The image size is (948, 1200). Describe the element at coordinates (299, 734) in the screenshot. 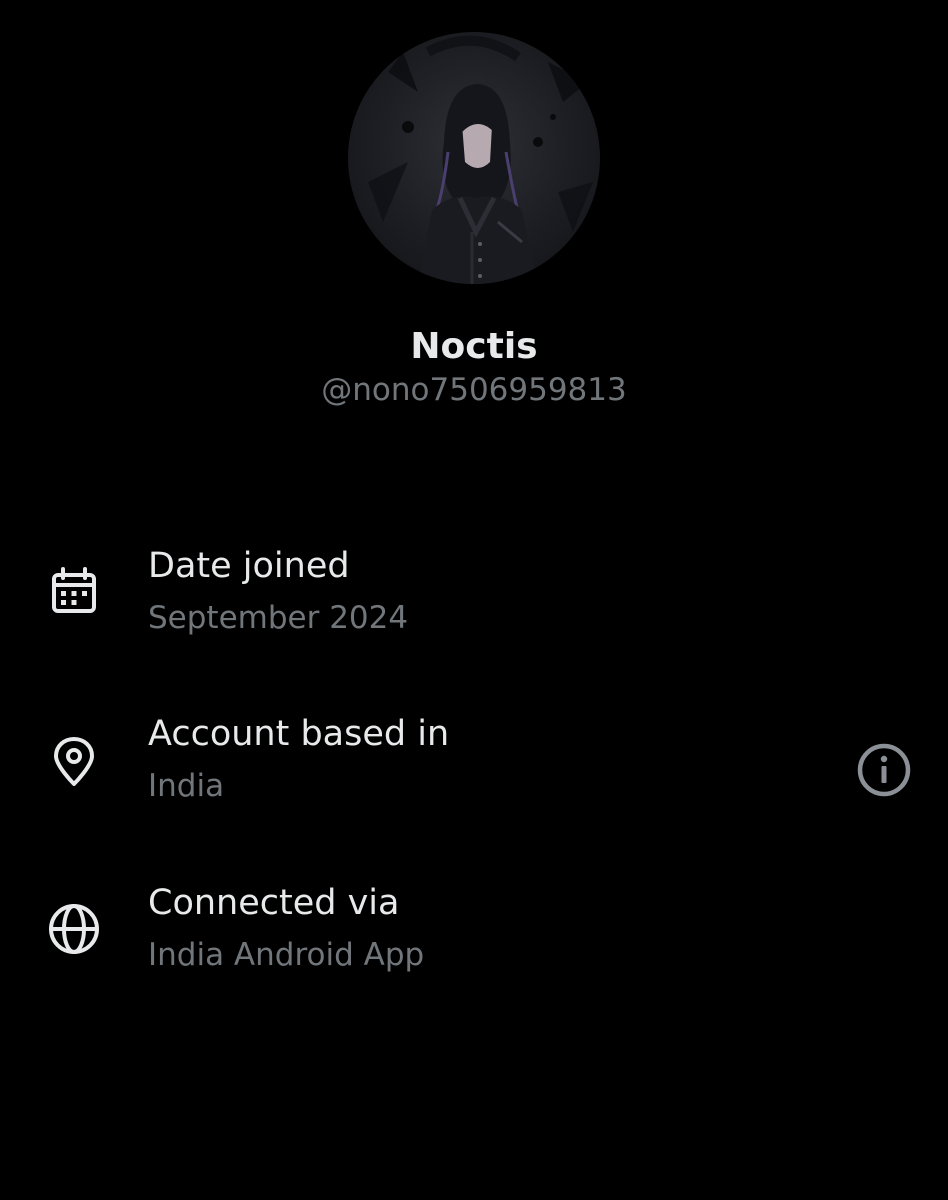

I see `detail-title: Account based in` at that location.